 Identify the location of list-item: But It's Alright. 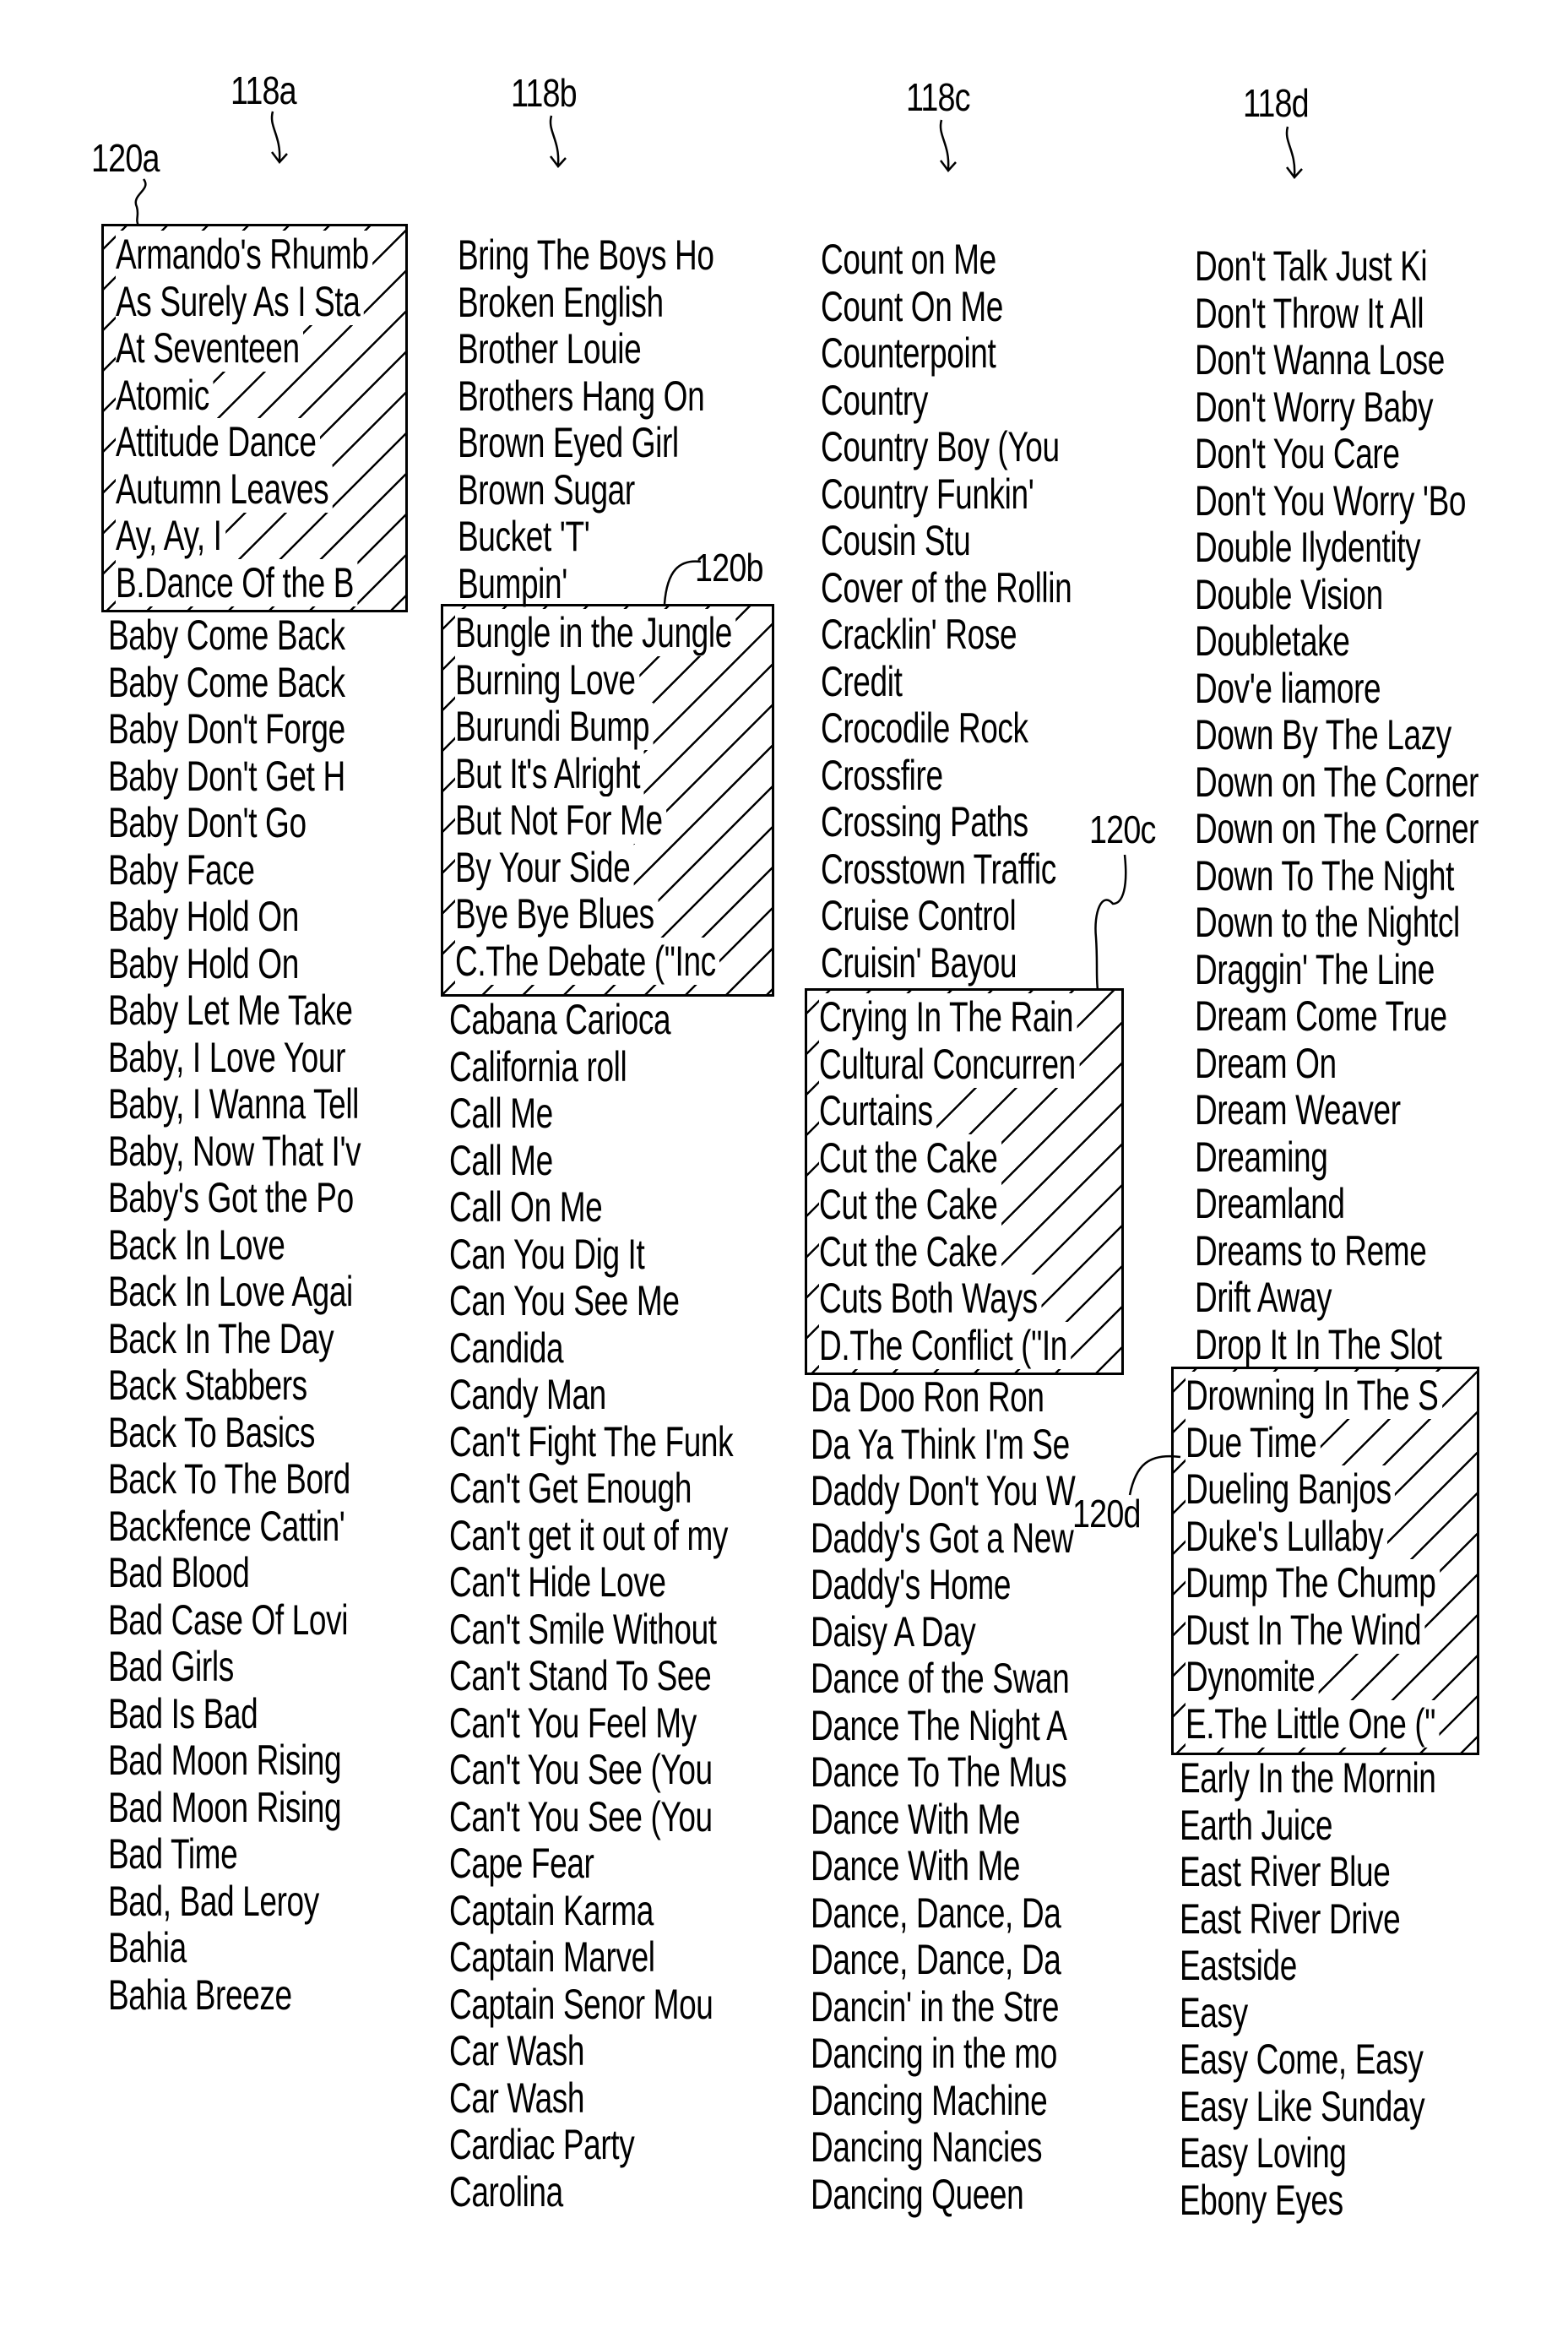
(595, 773).